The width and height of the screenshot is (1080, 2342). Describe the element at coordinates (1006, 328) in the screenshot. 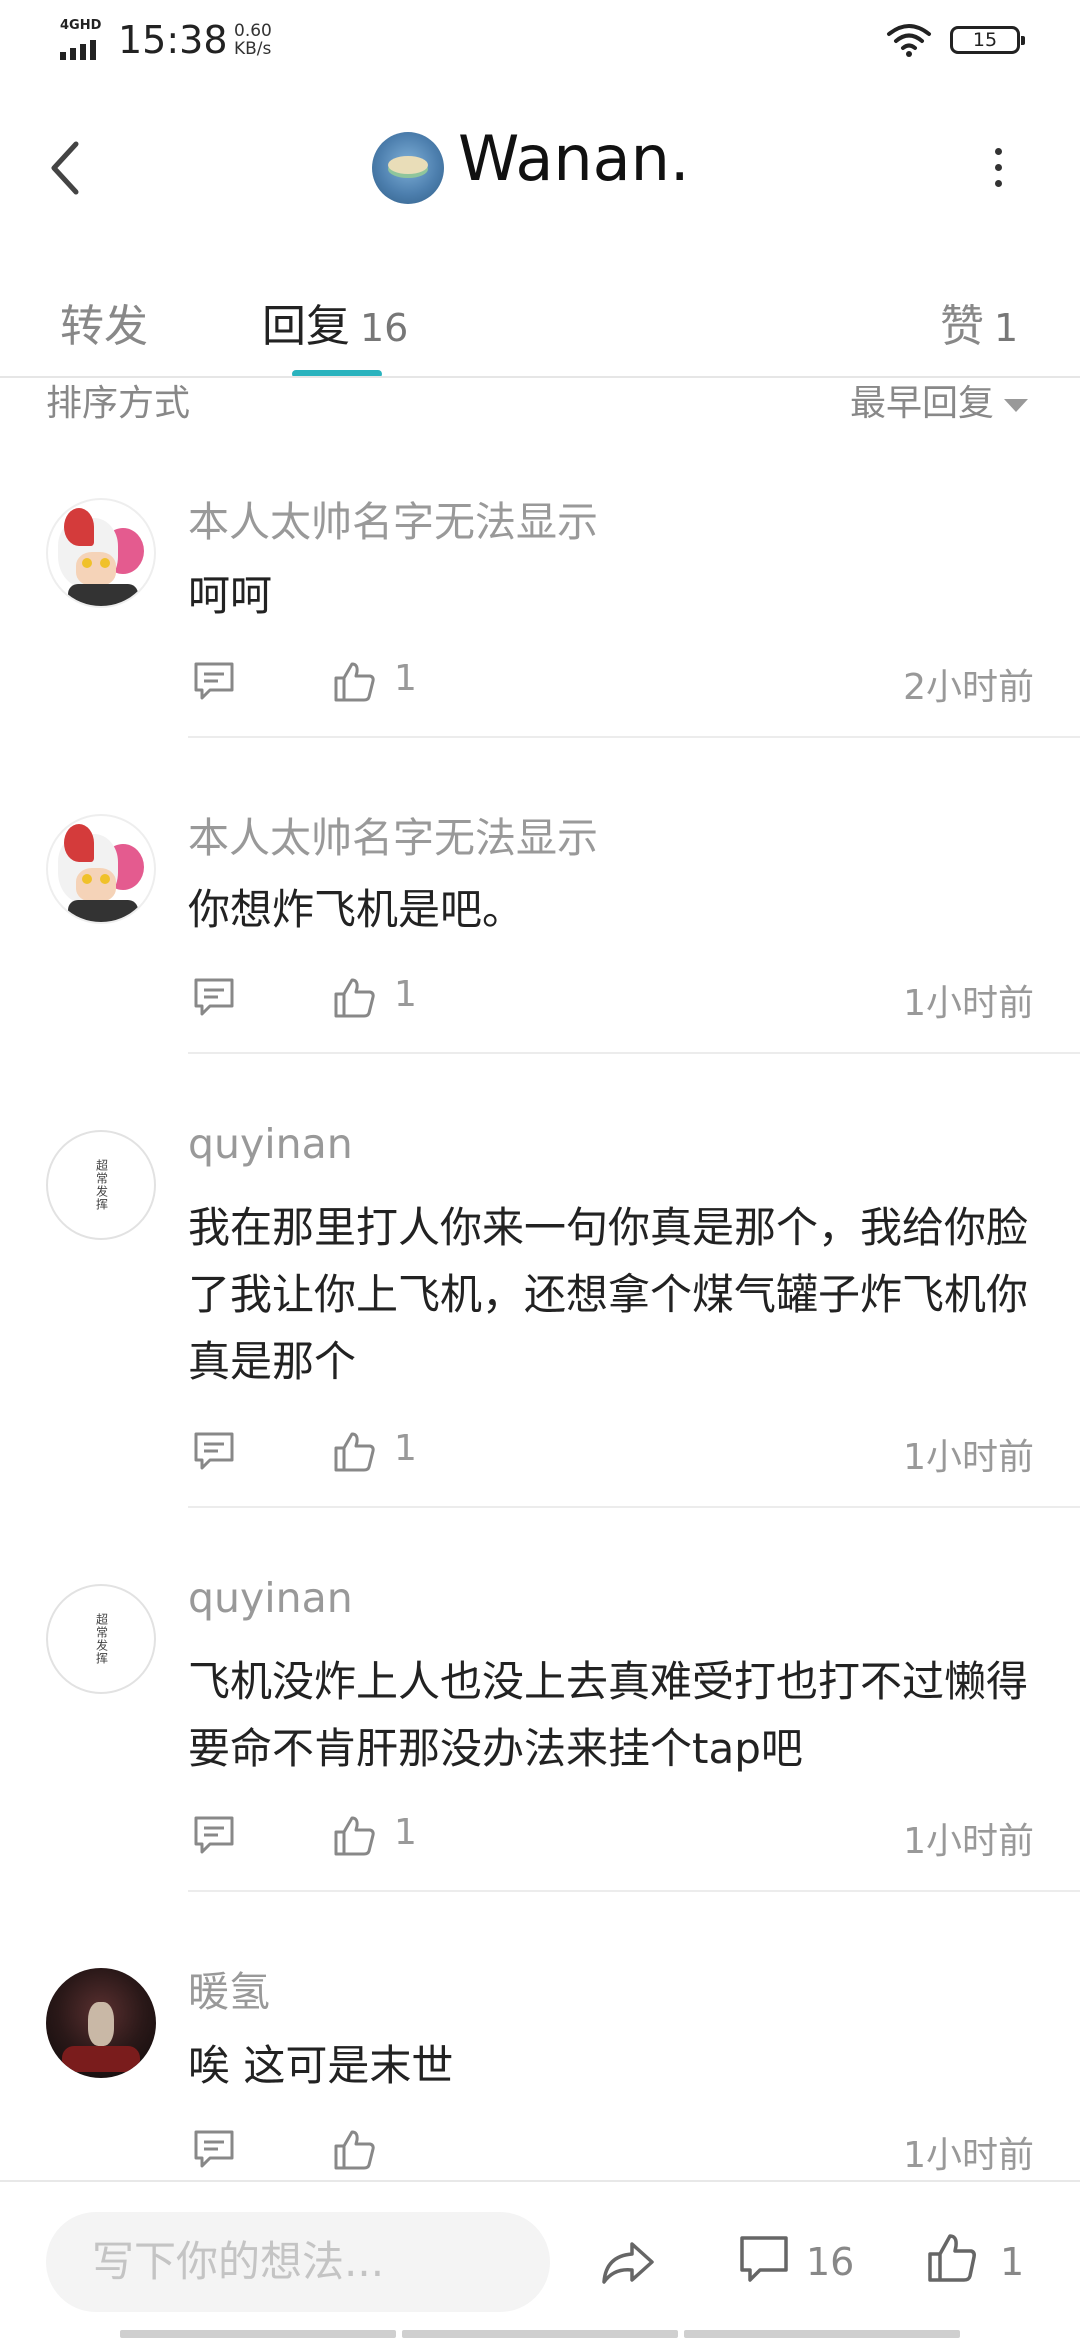

I see `tab-count: 1` at that location.